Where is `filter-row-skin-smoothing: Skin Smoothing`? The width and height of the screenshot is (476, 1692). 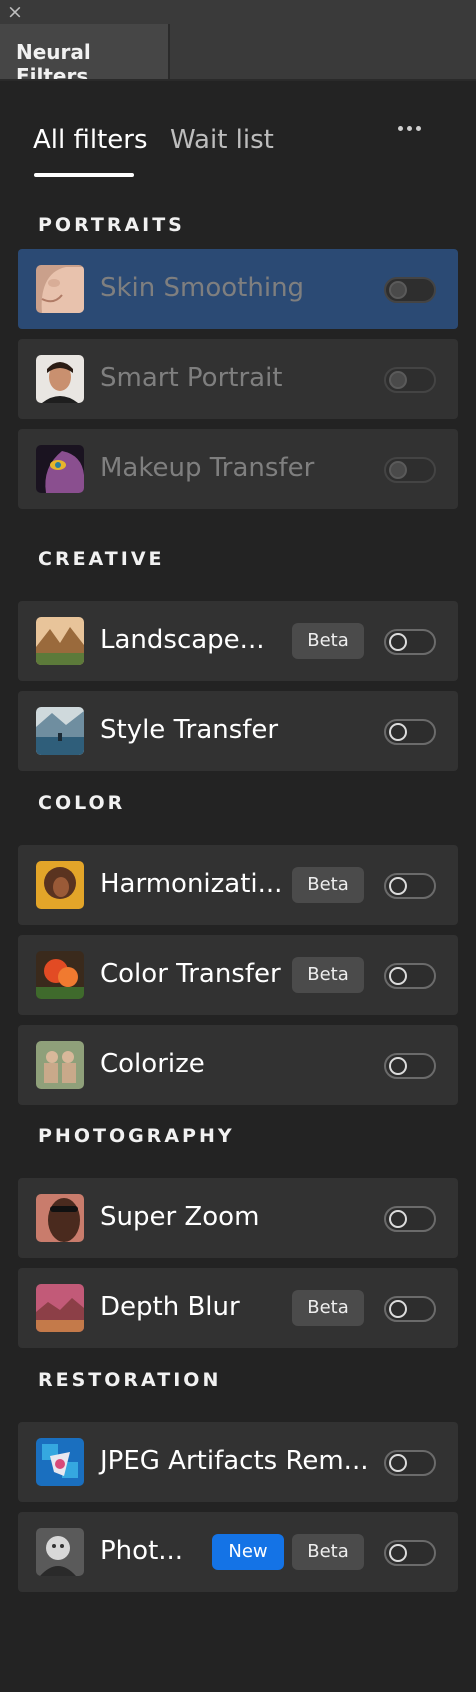 filter-row-skin-smoothing: Skin Smoothing is located at coordinates (238, 289).